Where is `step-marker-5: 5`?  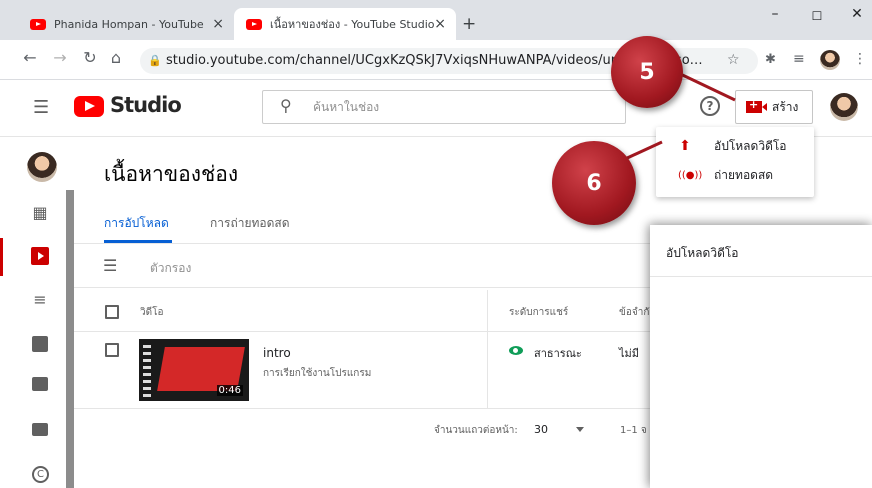
step-marker-5: 5 is located at coordinates (647, 72).